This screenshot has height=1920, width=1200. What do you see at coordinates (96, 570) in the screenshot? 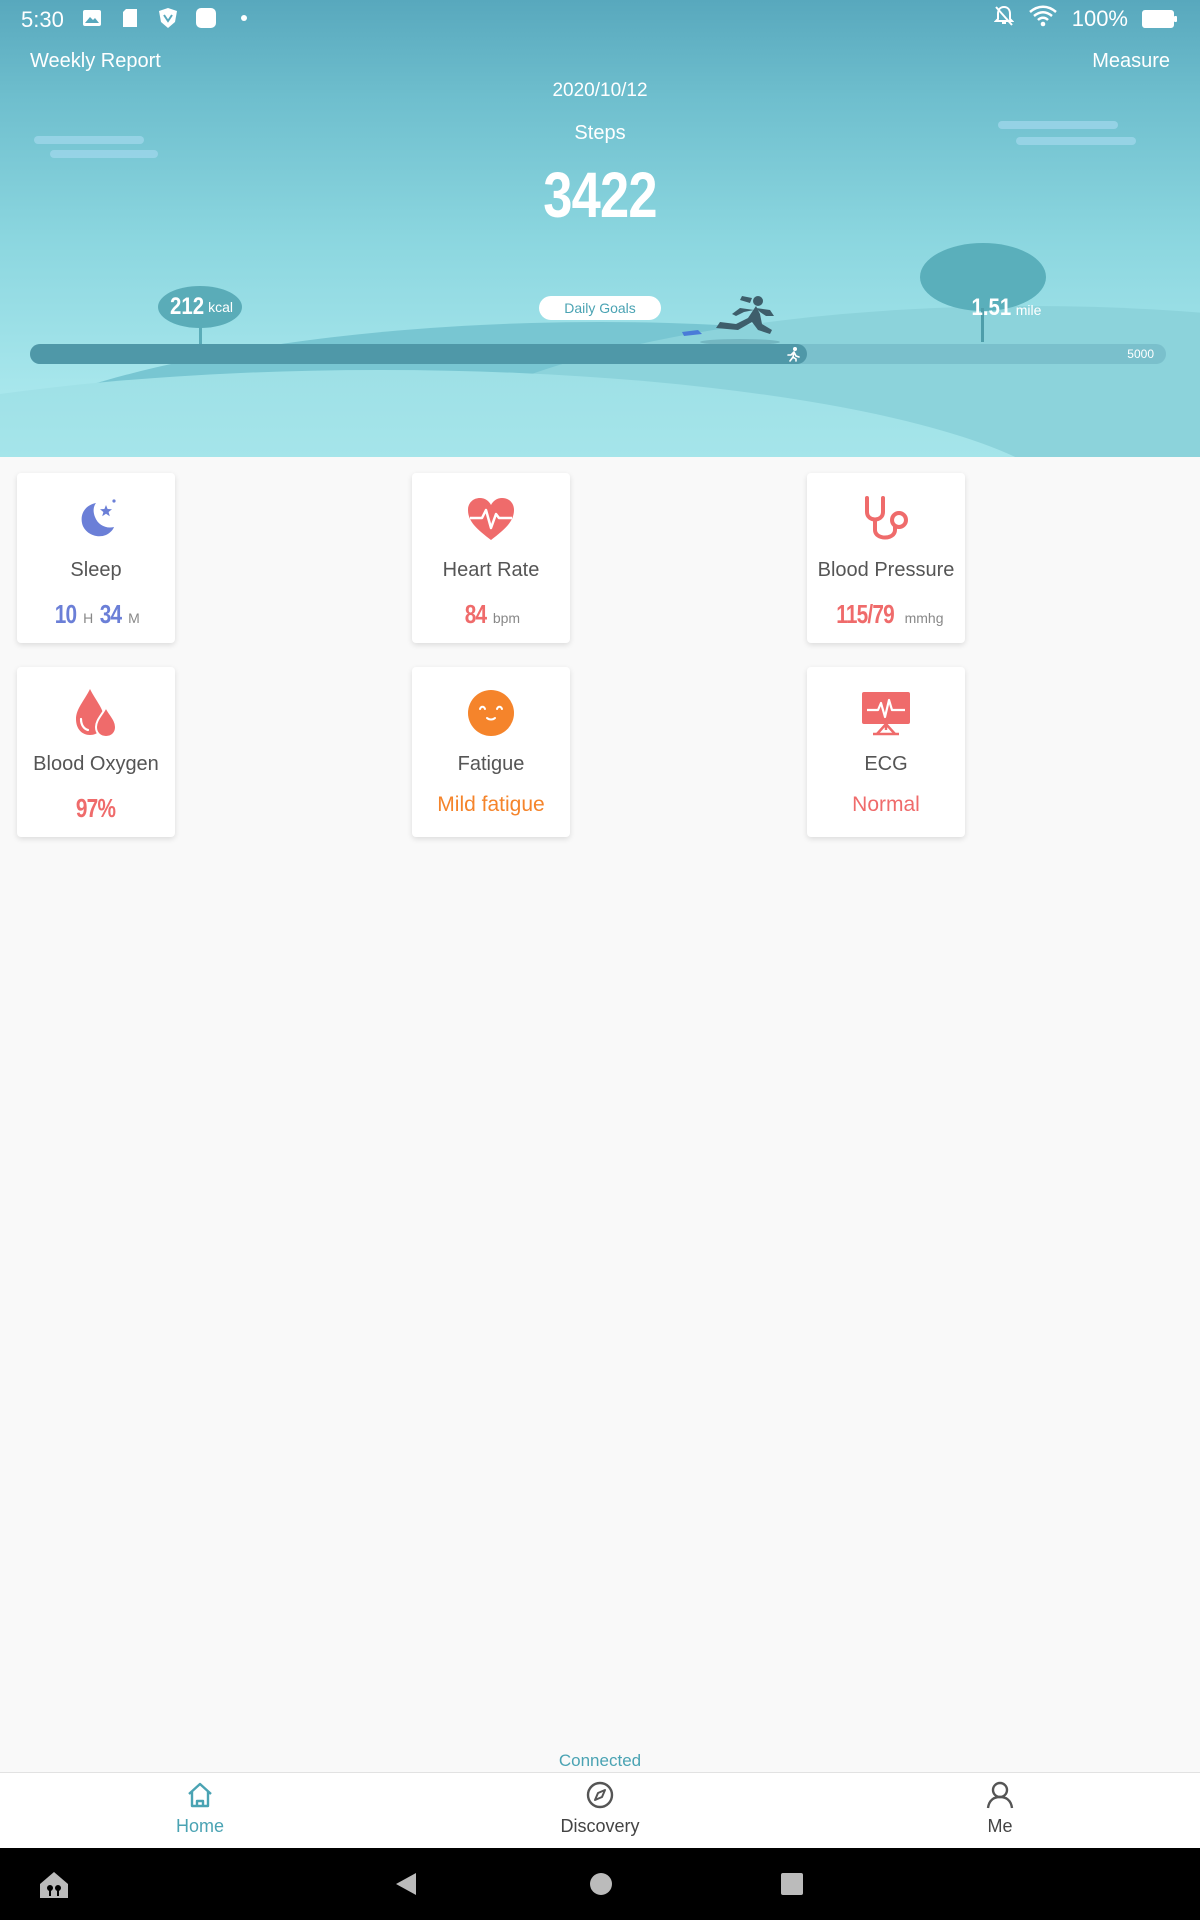
I see `sleep-title: Sleep` at bounding box center [96, 570].